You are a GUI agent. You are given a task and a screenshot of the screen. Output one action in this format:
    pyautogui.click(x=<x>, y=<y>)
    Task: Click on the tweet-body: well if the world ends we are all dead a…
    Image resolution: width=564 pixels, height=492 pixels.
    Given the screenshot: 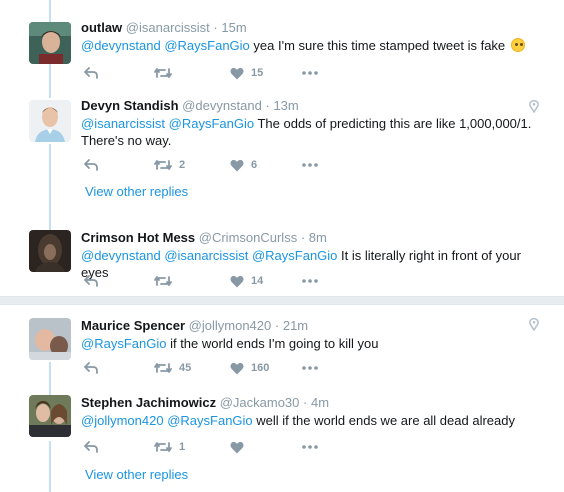 What is the action you would take?
    pyautogui.click(x=385, y=420)
    